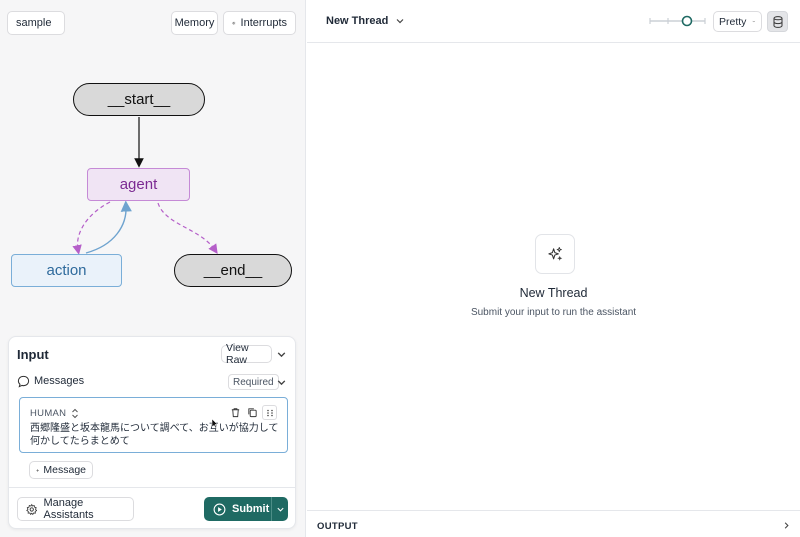 The image size is (800, 537). I want to click on sparkles-icon, so click(555, 253).